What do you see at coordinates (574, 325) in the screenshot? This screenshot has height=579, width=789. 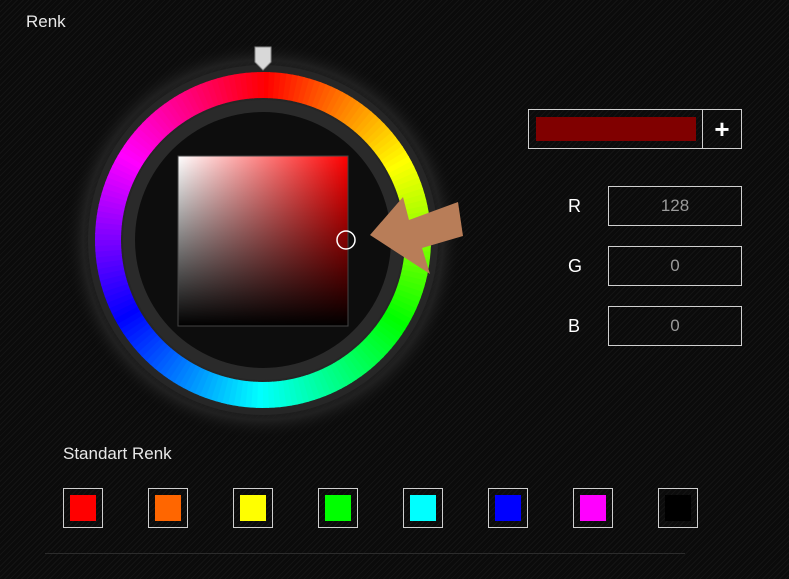 I see `channel-b-label: B` at bounding box center [574, 325].